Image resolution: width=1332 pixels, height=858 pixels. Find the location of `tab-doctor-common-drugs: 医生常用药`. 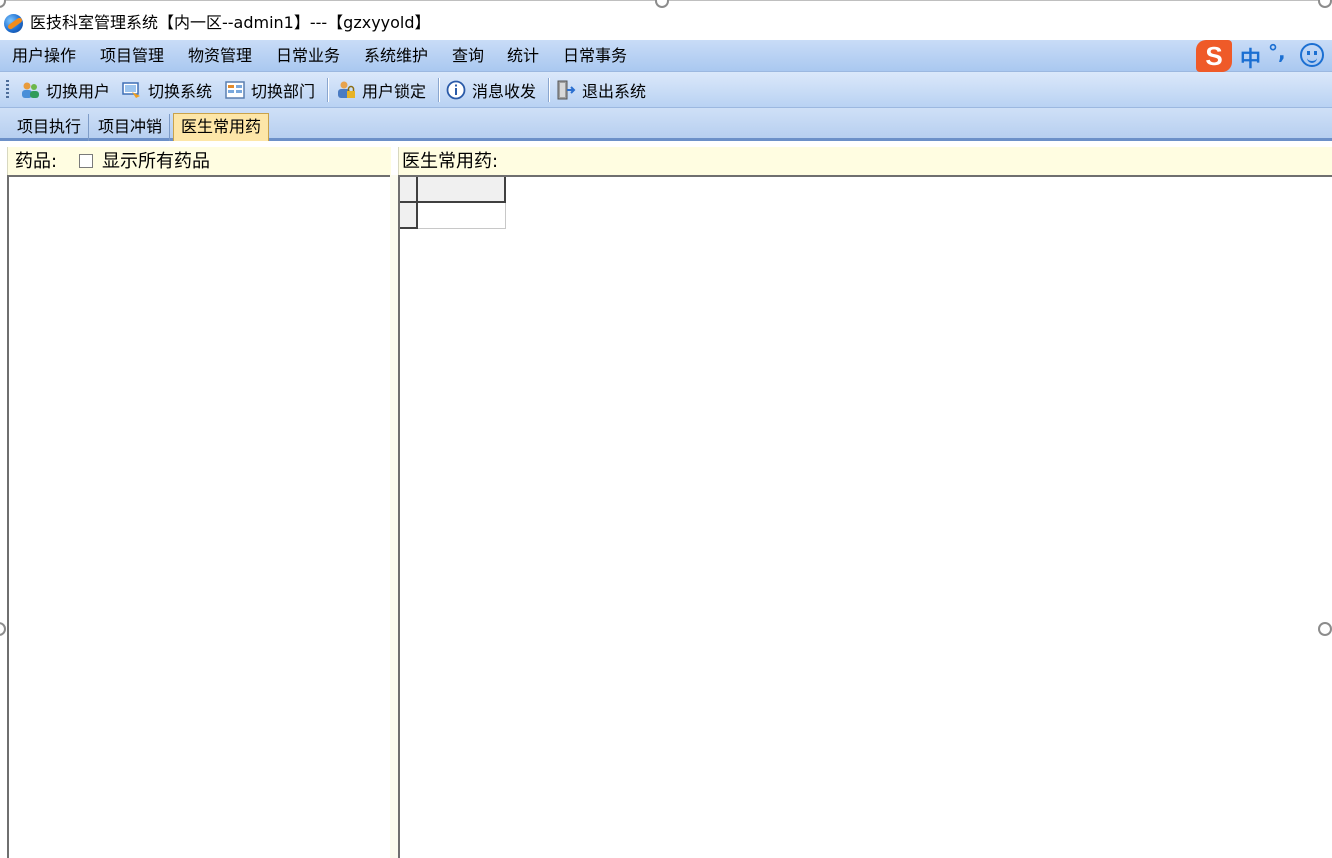

tab-doctor-common-drugs: 医生常用药 is located at coordinates (221, 127).